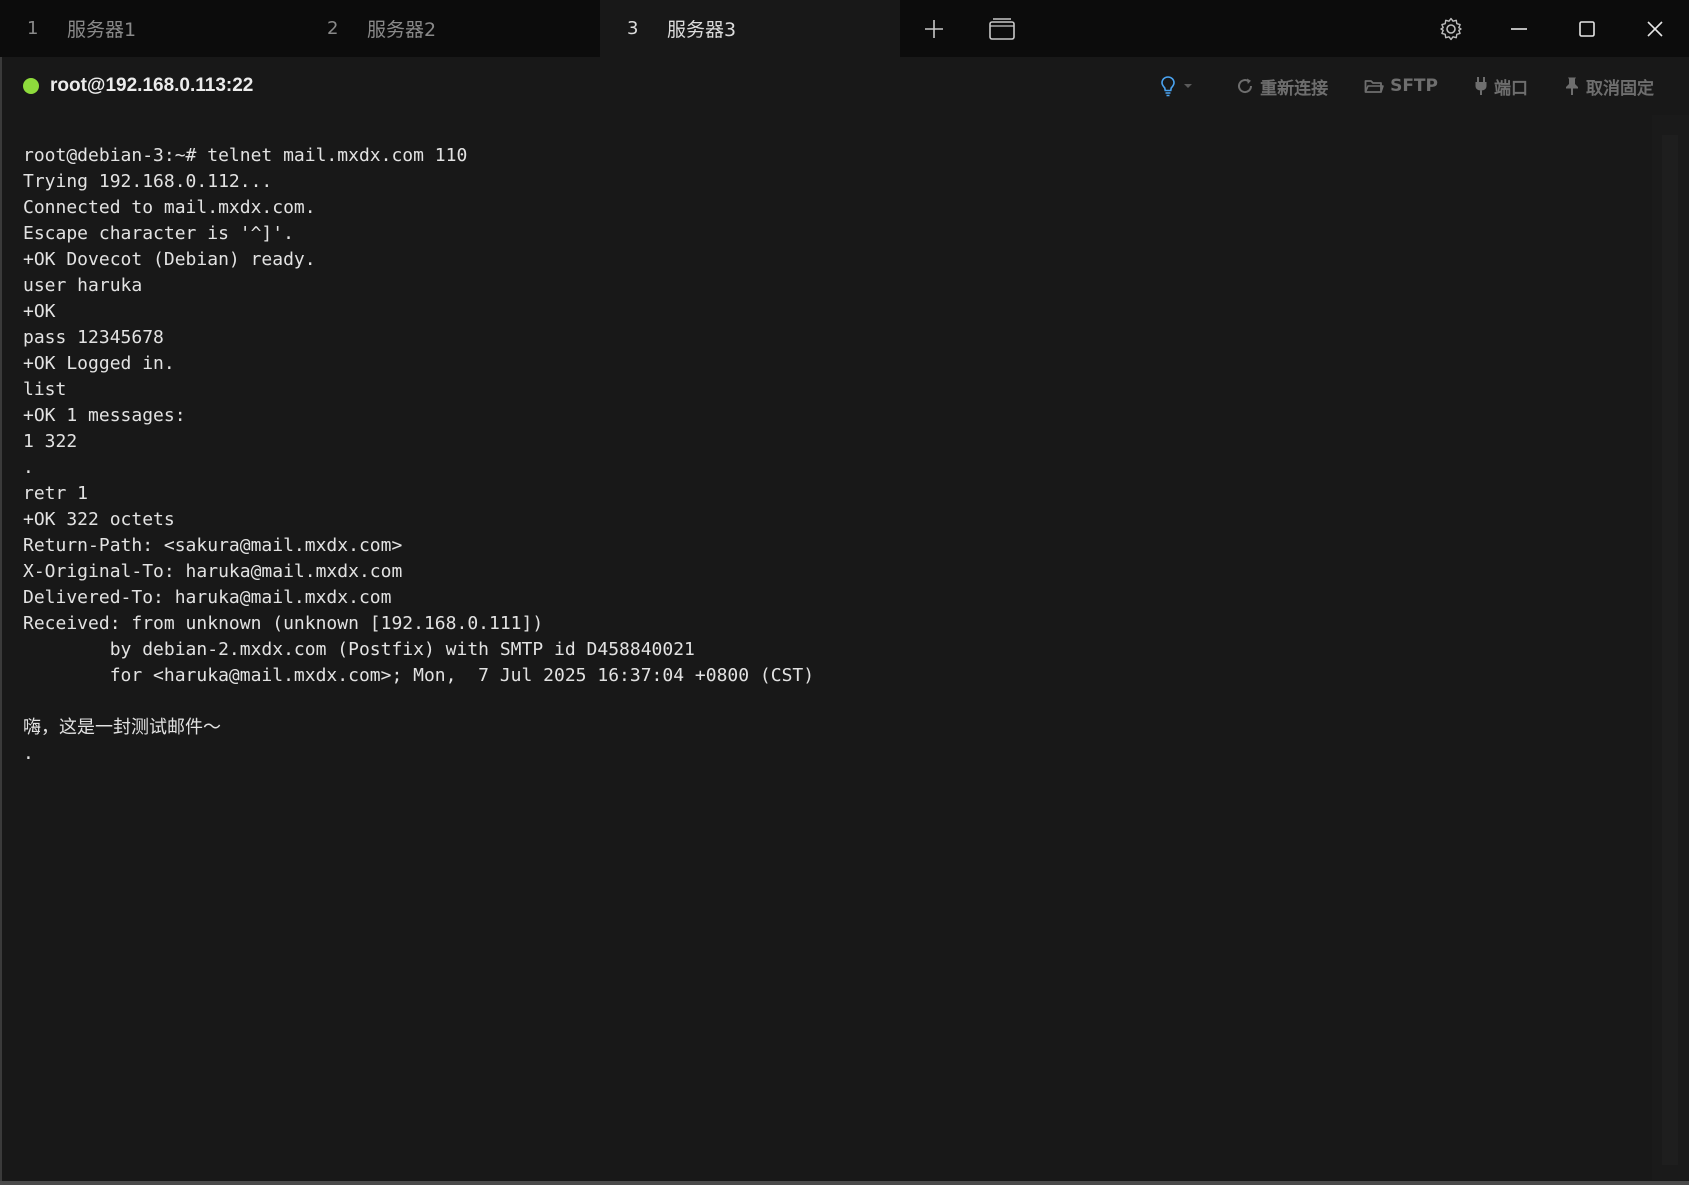 The width and height of the screenshot is (1689, 1185). I want to click on gear-icon, so click(1451, 28).